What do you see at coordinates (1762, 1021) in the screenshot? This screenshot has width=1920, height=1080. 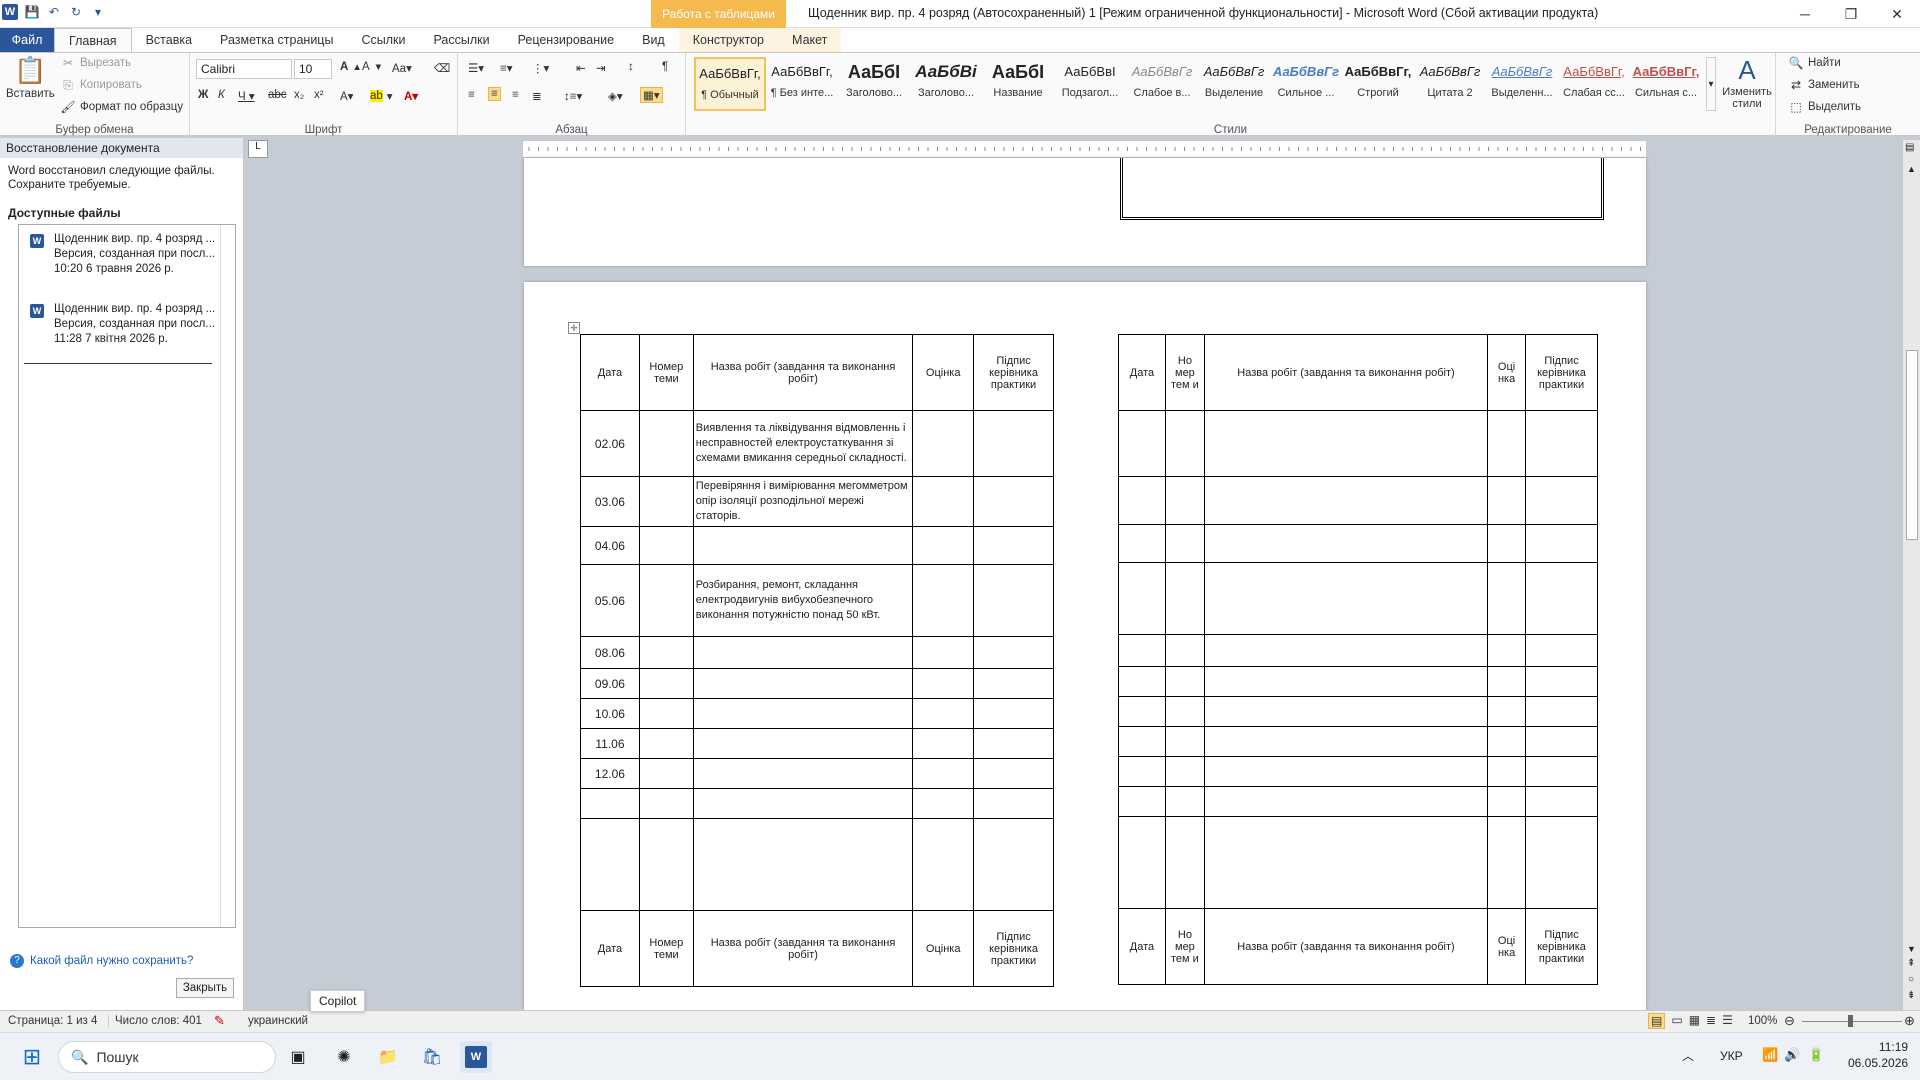 I see `zoom-level: 100%` at bounding box center [1762, 1021].